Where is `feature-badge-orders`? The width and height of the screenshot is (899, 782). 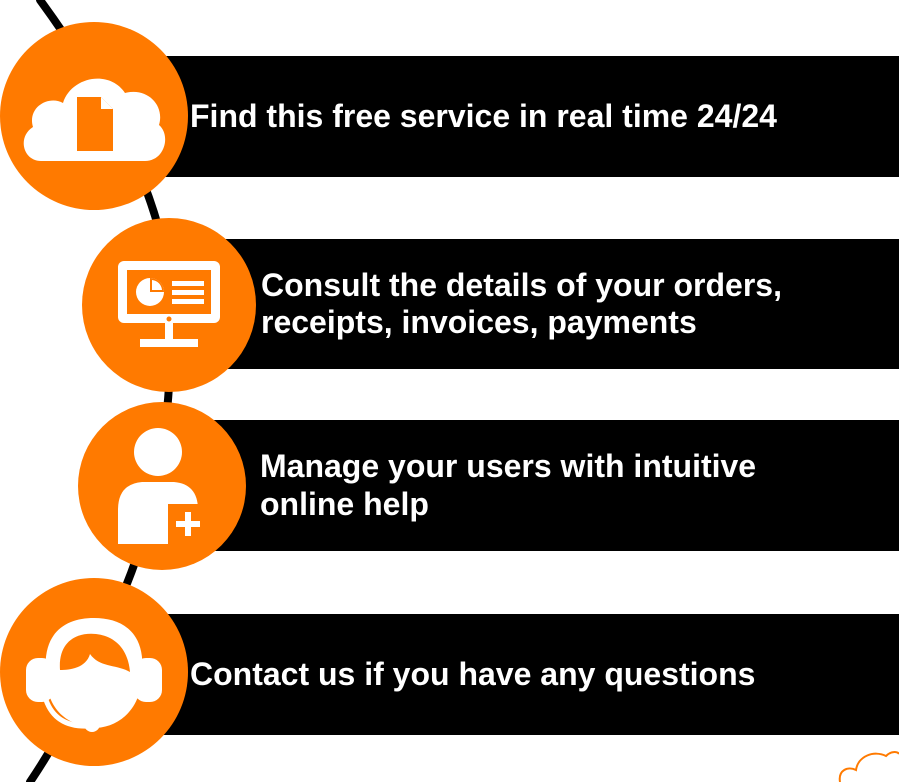
feature-badge-orders is located at coordinates (169, 305).